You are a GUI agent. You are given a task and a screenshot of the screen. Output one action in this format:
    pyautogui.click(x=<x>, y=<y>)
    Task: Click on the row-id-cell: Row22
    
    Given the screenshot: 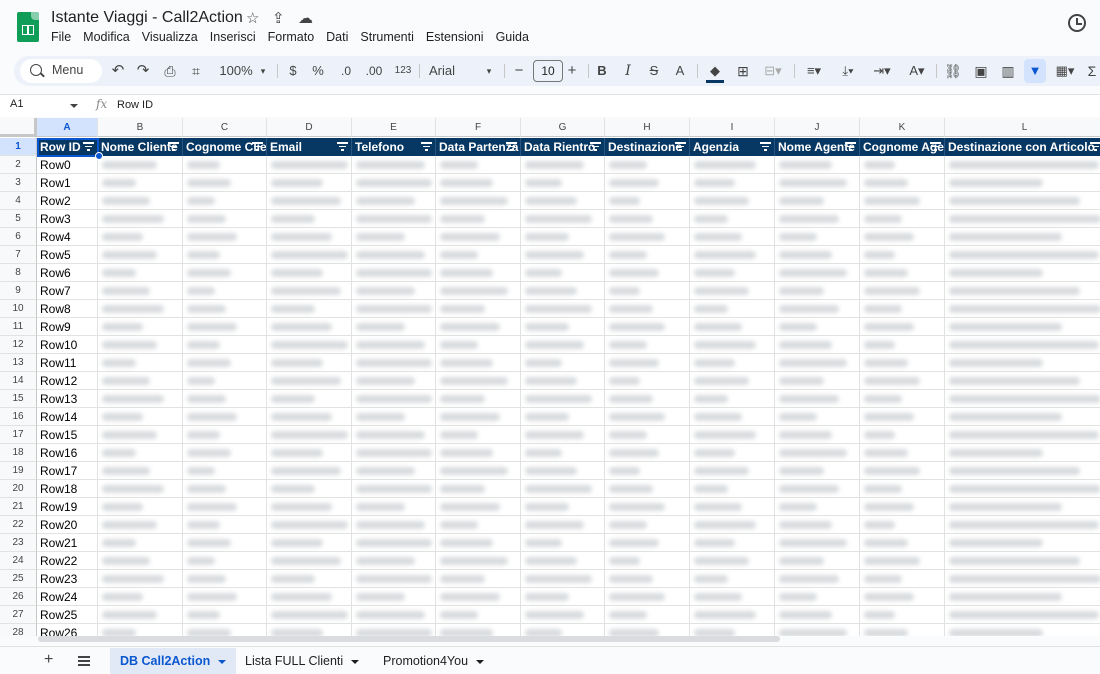 What is the action you would take?
    pyautogui.click(x=67, y=561)
    